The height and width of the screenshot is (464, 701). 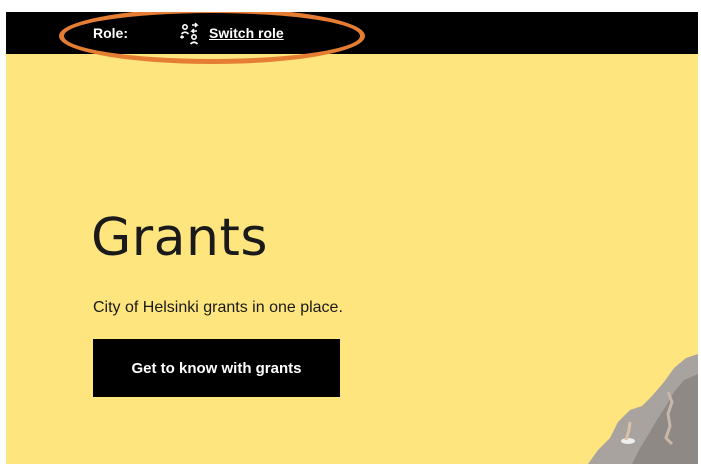 What do you see at coordinates (246, 33) in the screenshot?
I see `switch-role-label: Switch role` at bounding box center [246, 33].